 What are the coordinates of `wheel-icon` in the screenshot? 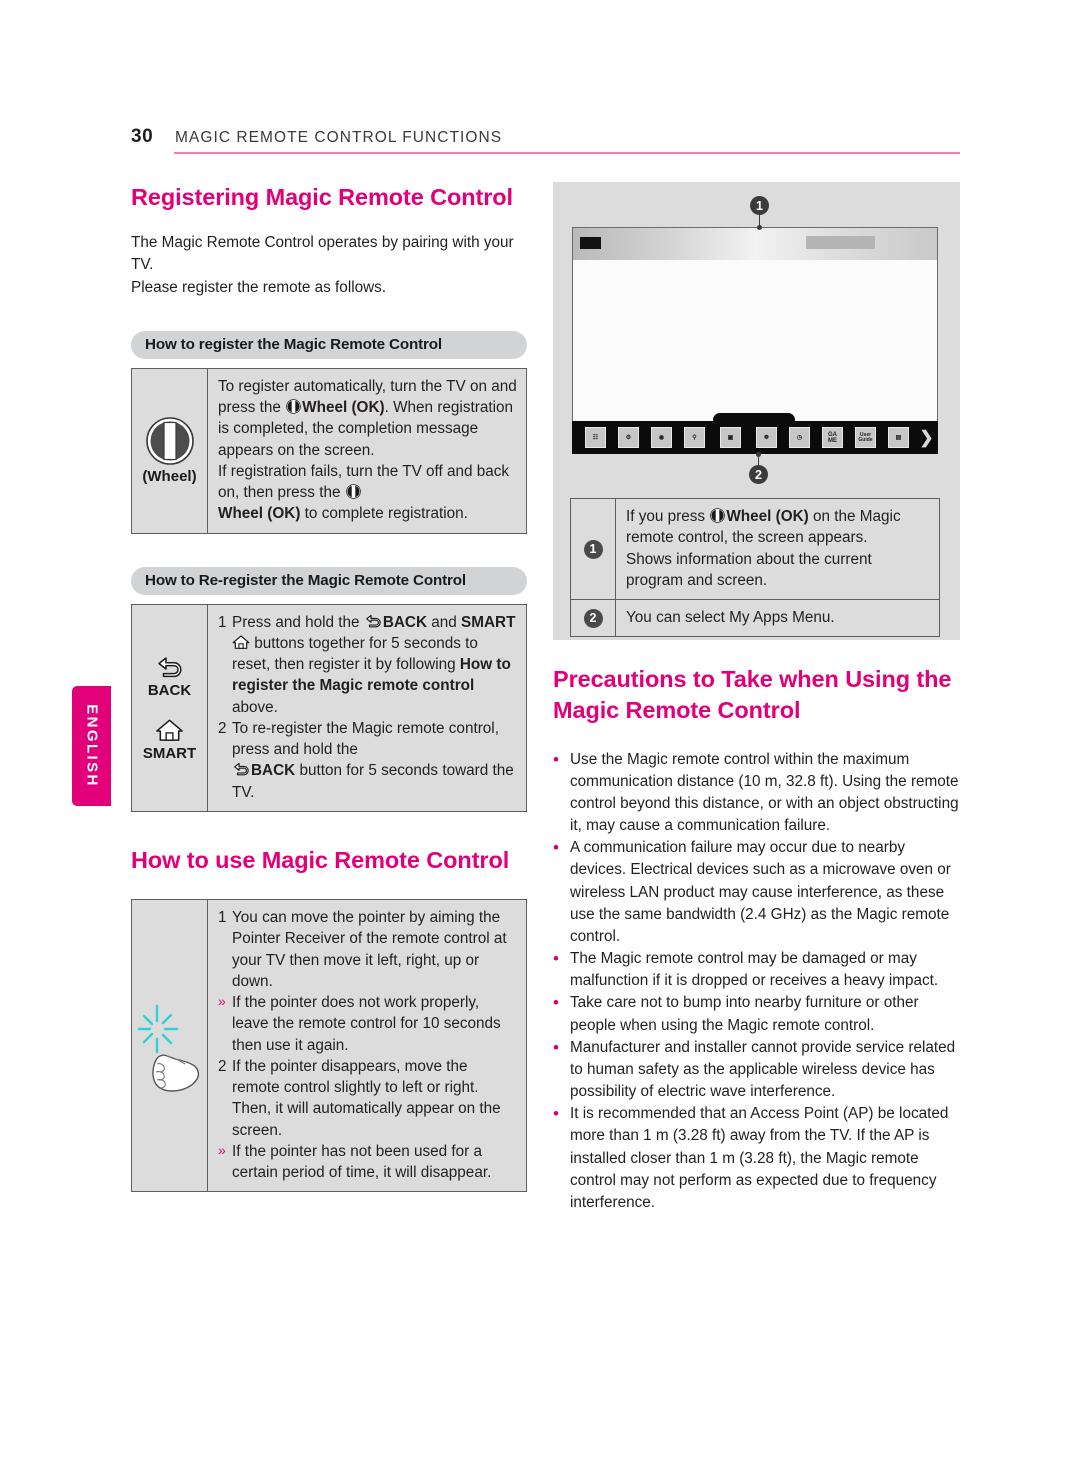 It's located at (169, 441).